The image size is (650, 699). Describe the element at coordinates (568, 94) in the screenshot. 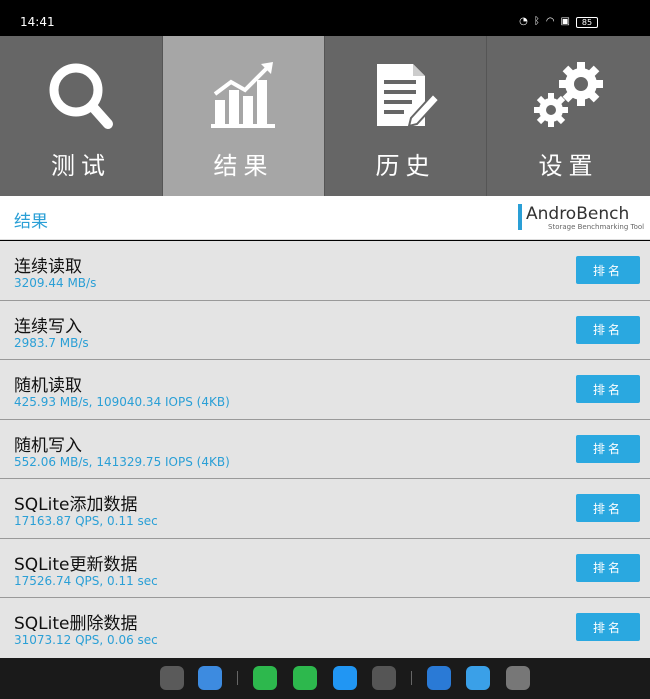

I see `gear-icon` at that location.